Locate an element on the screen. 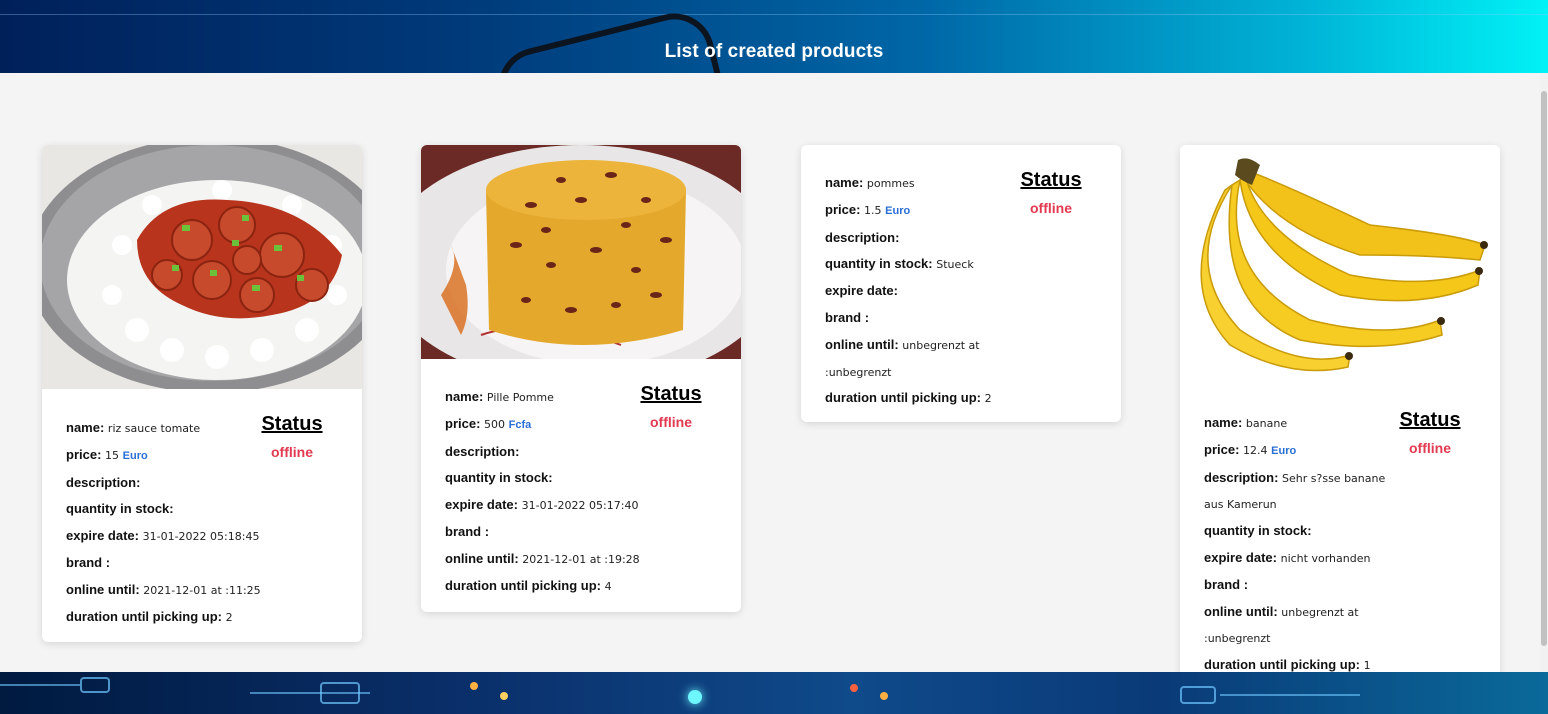  price-value: 15 is located at coordinates (112, 455).